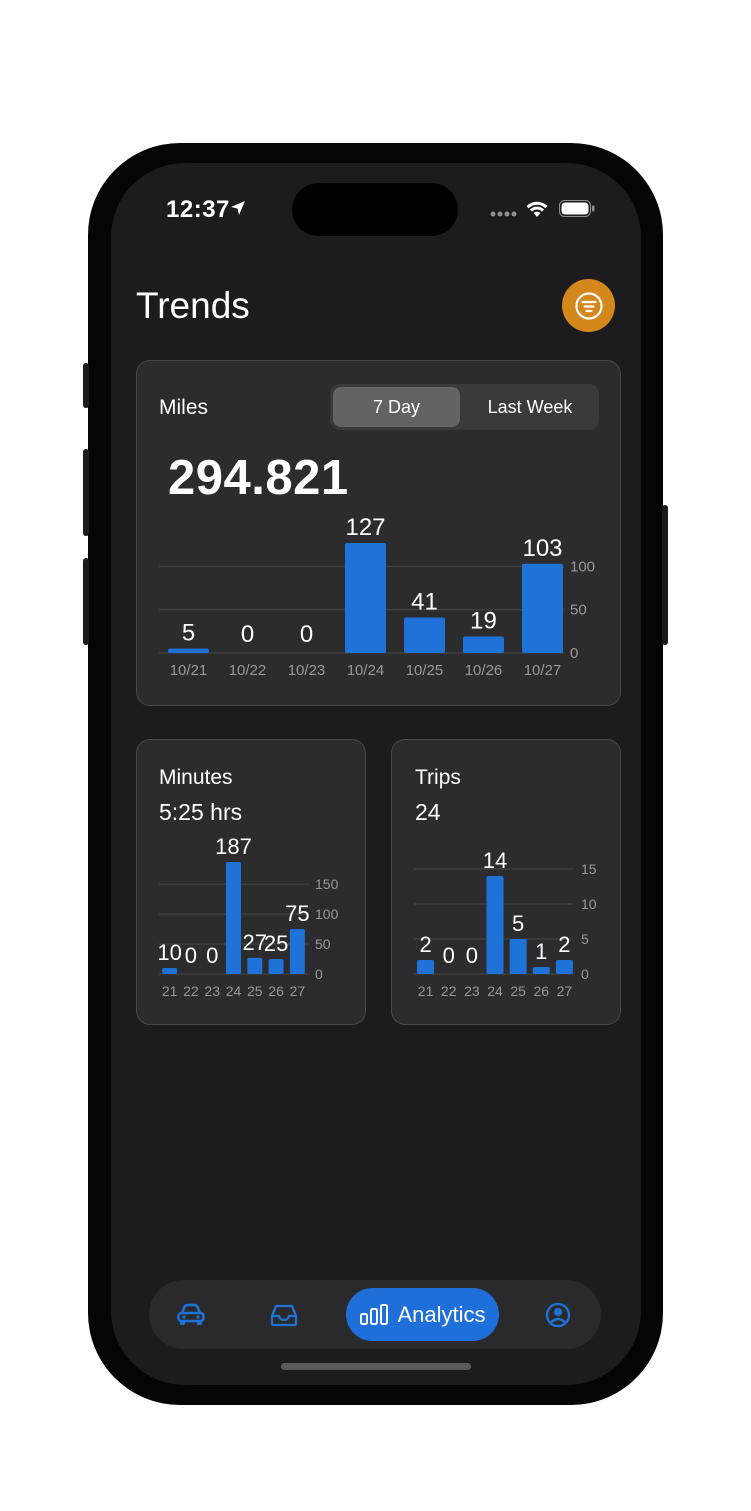  Describe the element at coordinates (327, 884) in the screenshot. I see `y-tick-label: 150` at that location.